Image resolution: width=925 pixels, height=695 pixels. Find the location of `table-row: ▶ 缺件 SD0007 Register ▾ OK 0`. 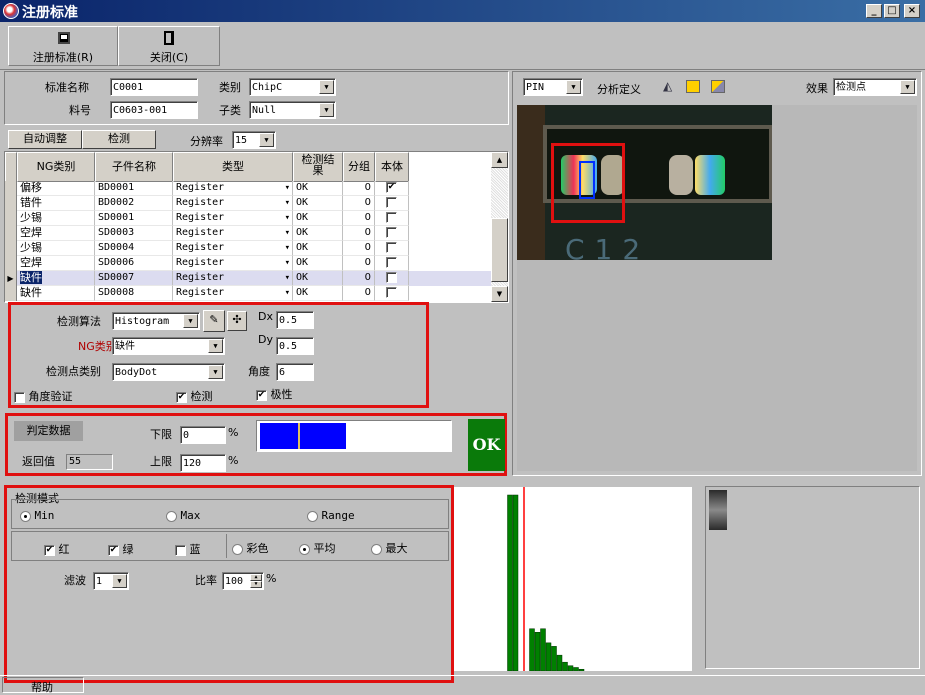

table-row: ▶ 缺件 SD0007 Register ▾ OK 0 is located at coordinates (249, 278).